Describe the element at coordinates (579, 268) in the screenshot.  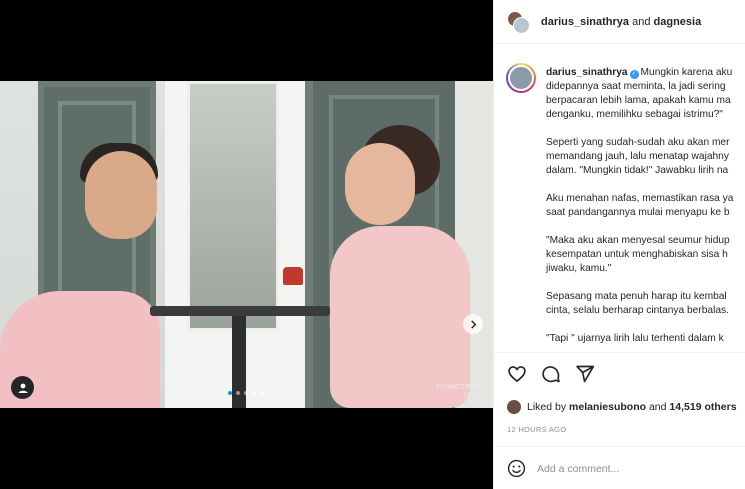
I see `caption-line: jiwaku, kamu."` at that location.